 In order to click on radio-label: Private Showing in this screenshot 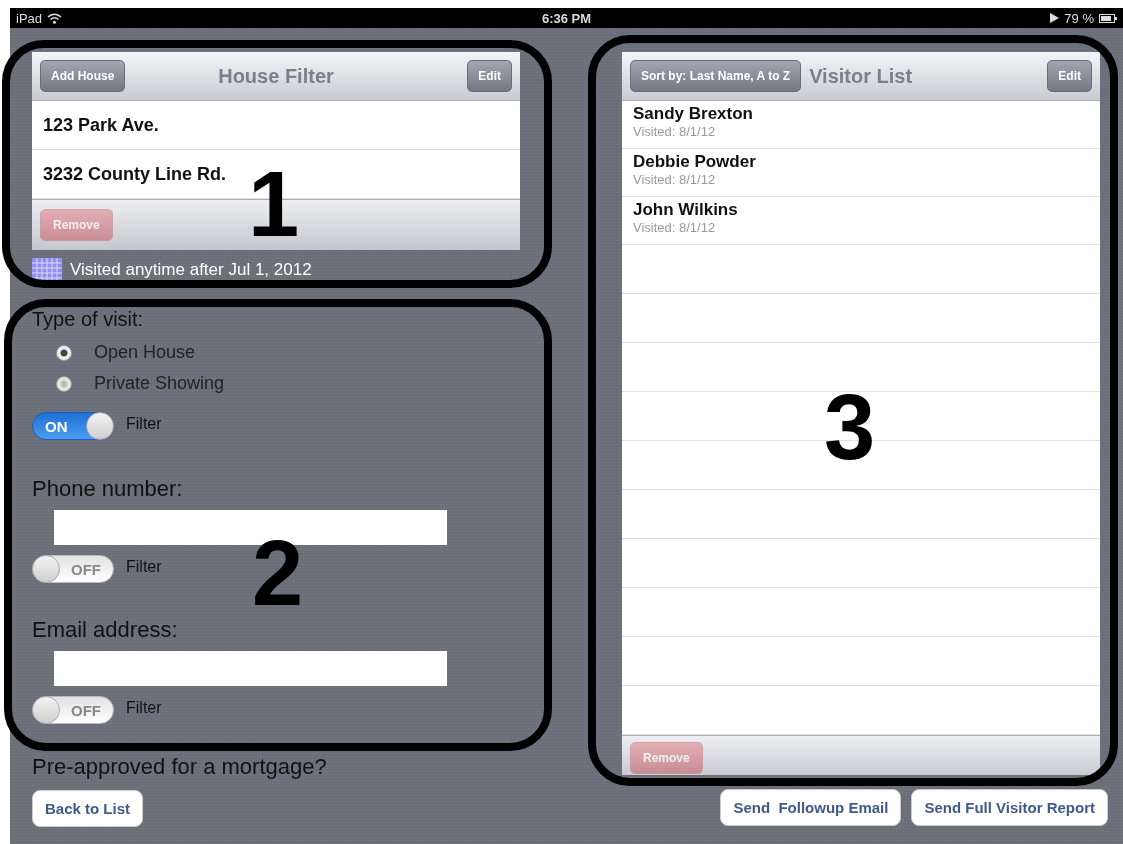, I will do `click(159, 383)`.